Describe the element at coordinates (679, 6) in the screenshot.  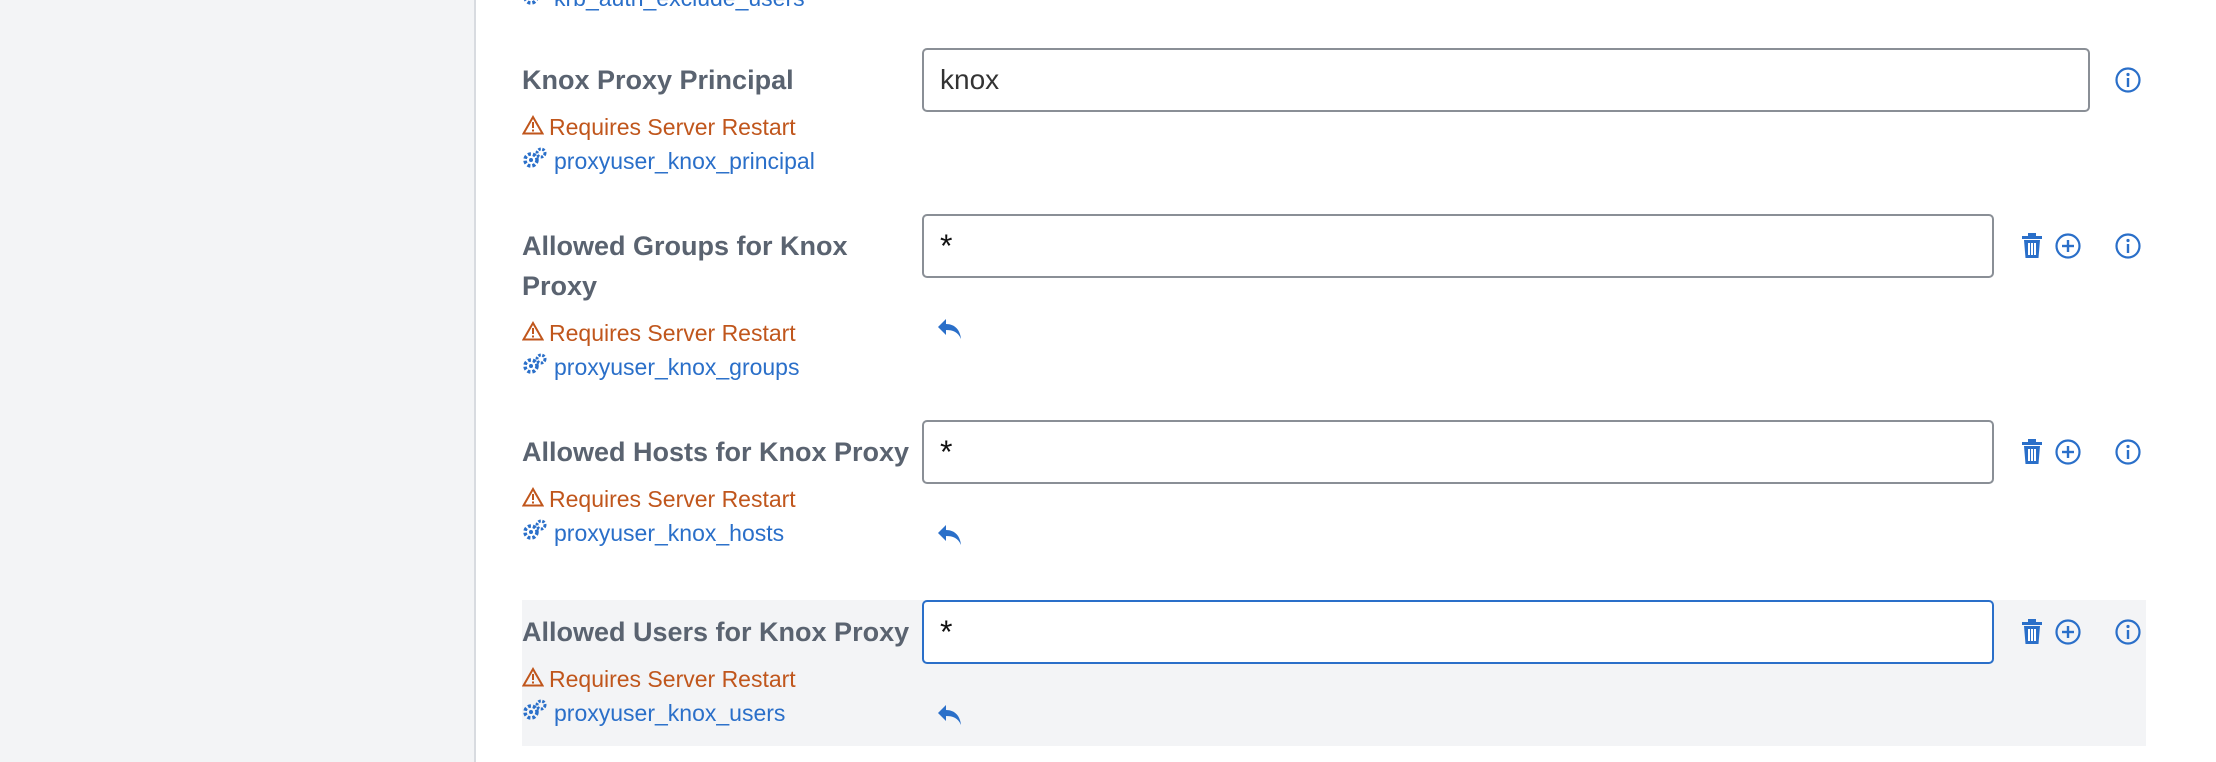
I see `config-key-label: krb_auth_exclude_users` at that location.